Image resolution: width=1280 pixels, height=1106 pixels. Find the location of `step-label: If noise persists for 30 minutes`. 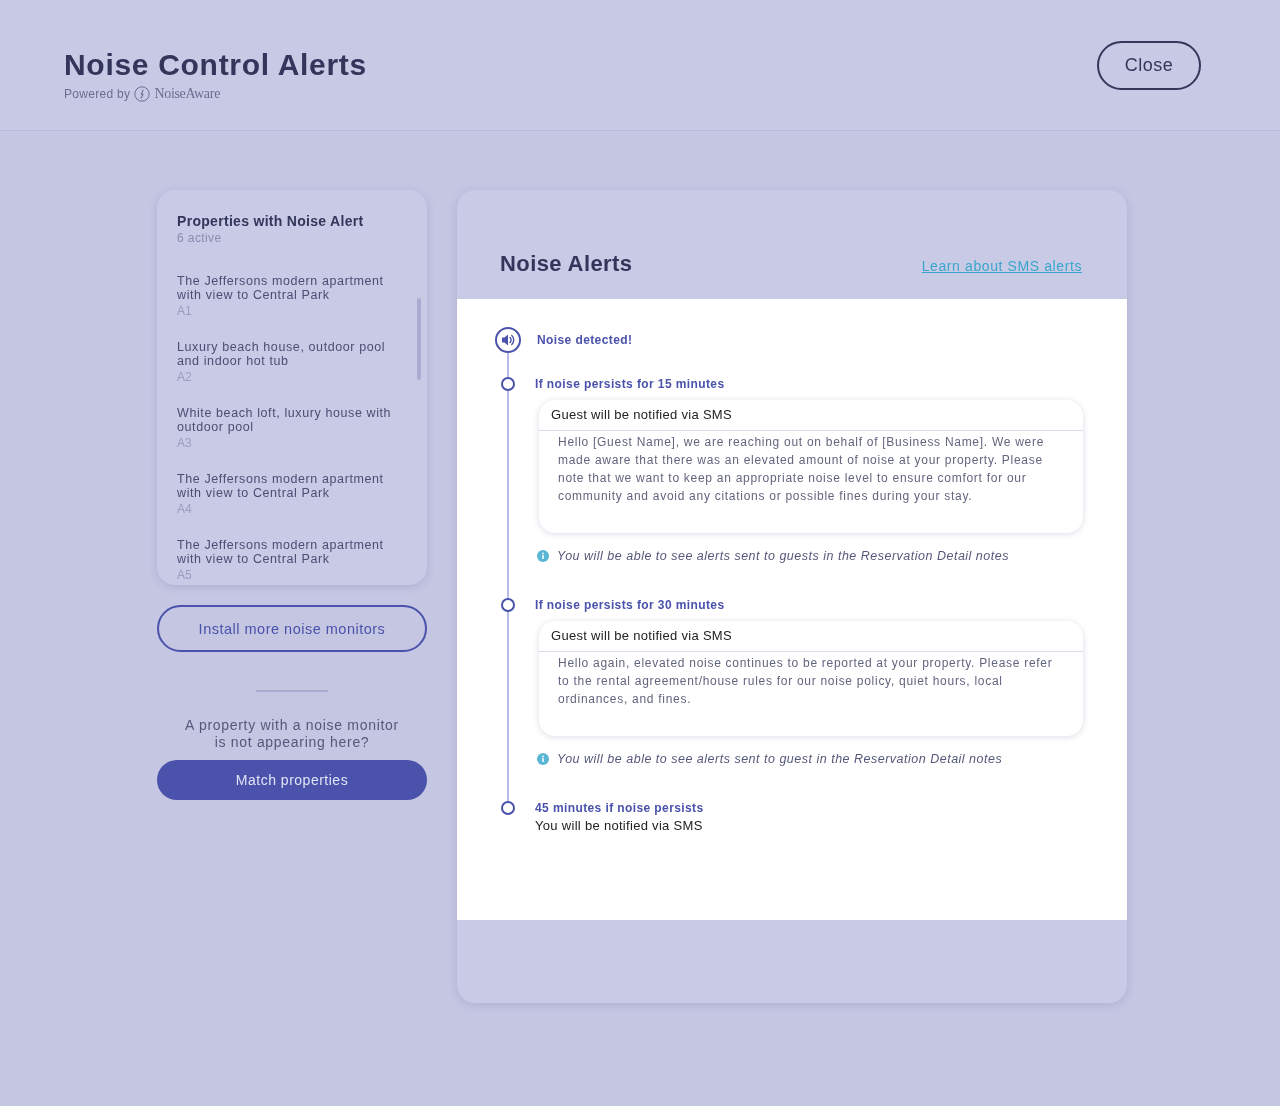

step-label: If noise persists for 30 minutes is located at coordinates (630, 605).